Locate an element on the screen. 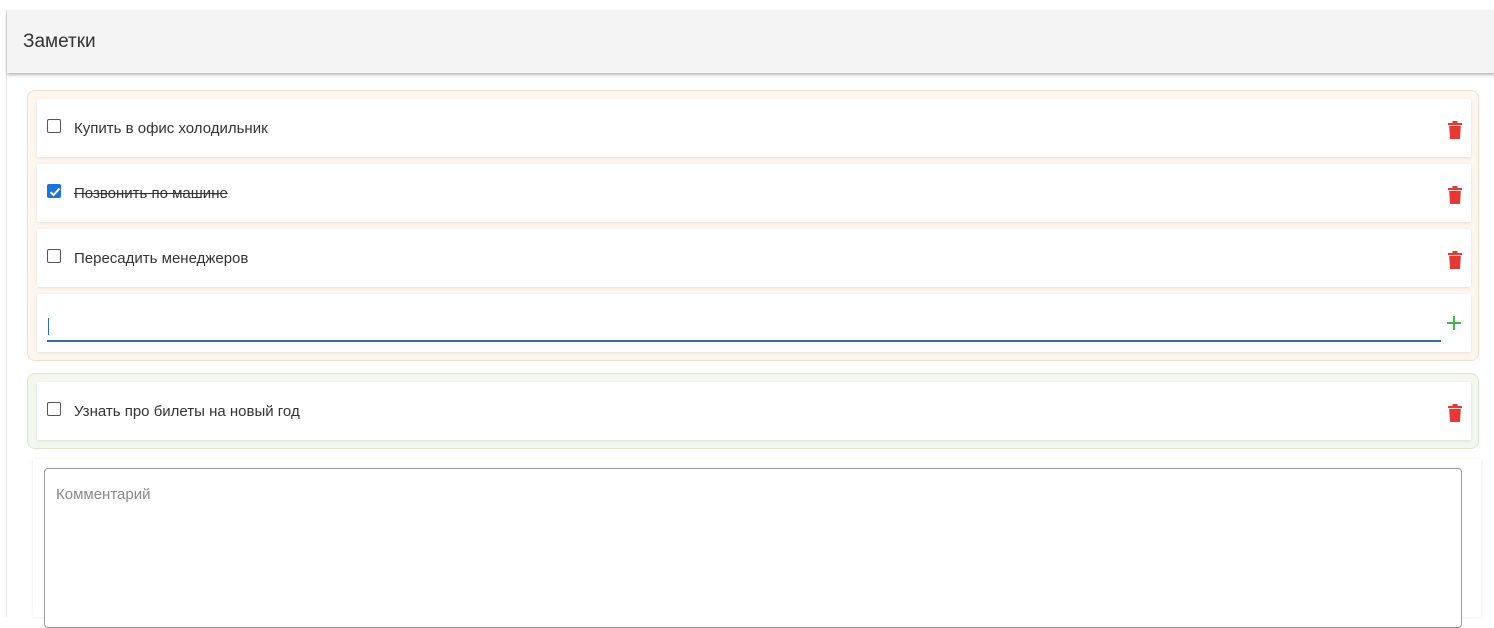 This screenshot has width=1494, height=628. task-item: Пересадить менеджеров is located at coordinates (754, 258).